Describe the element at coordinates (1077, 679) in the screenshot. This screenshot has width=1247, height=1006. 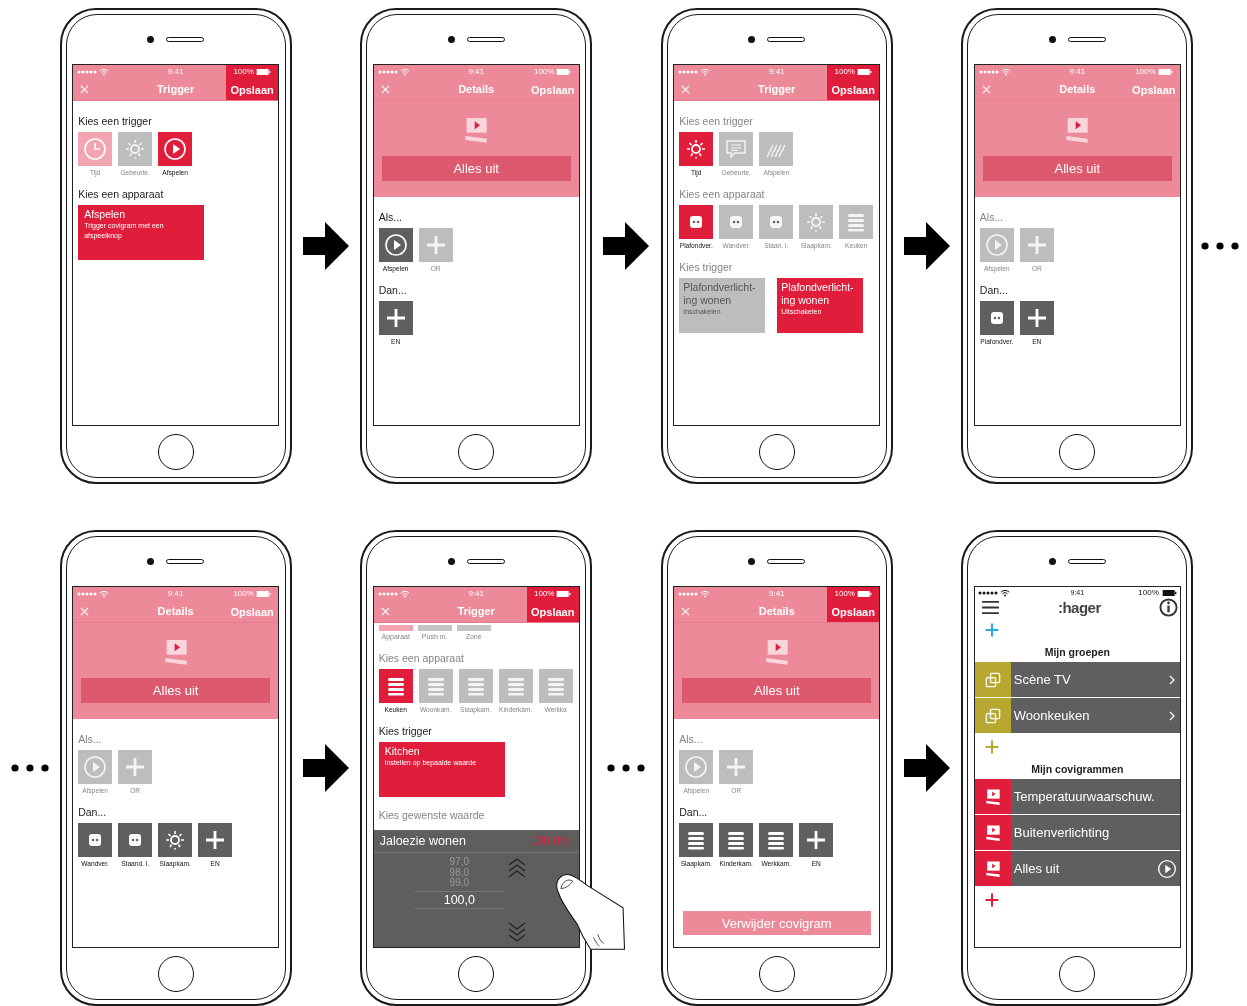
I see `list-row: Scène TV` at that location.